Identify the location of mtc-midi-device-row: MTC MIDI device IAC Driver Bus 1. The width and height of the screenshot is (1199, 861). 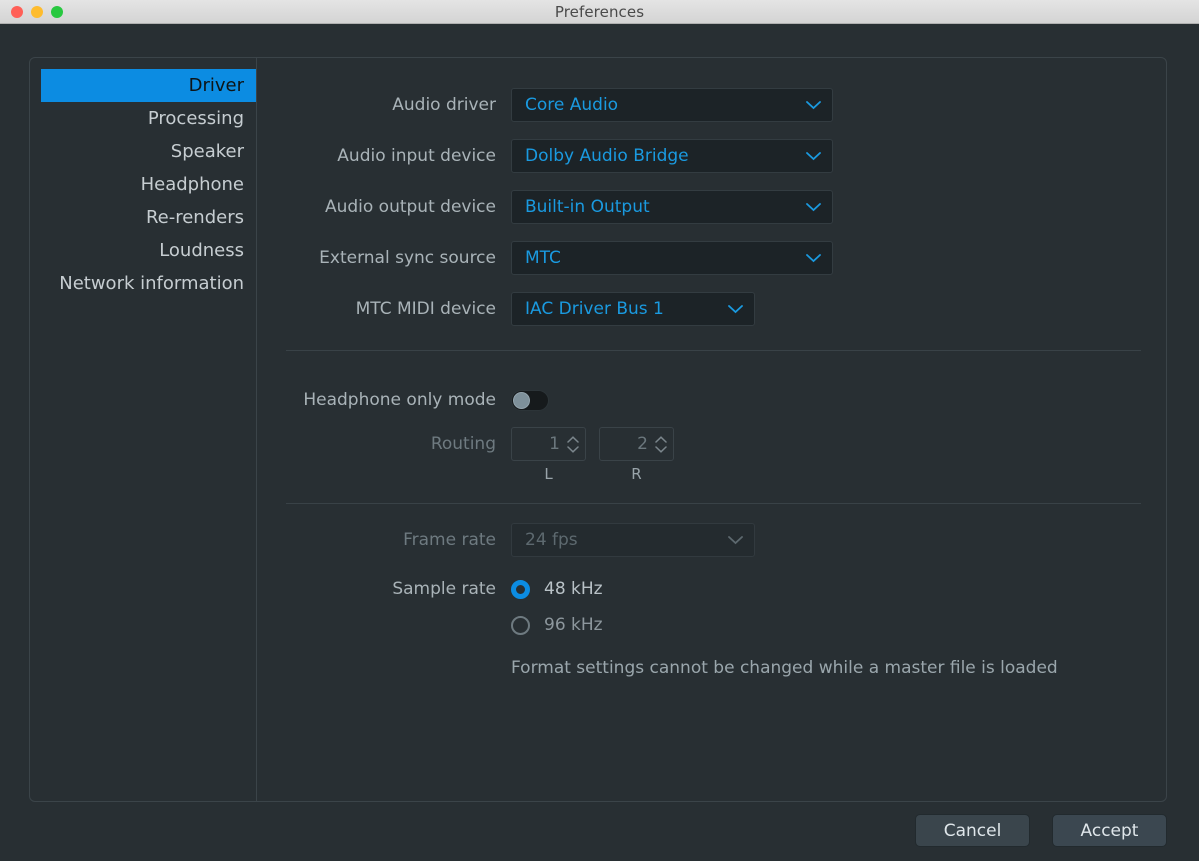
(545, 309).